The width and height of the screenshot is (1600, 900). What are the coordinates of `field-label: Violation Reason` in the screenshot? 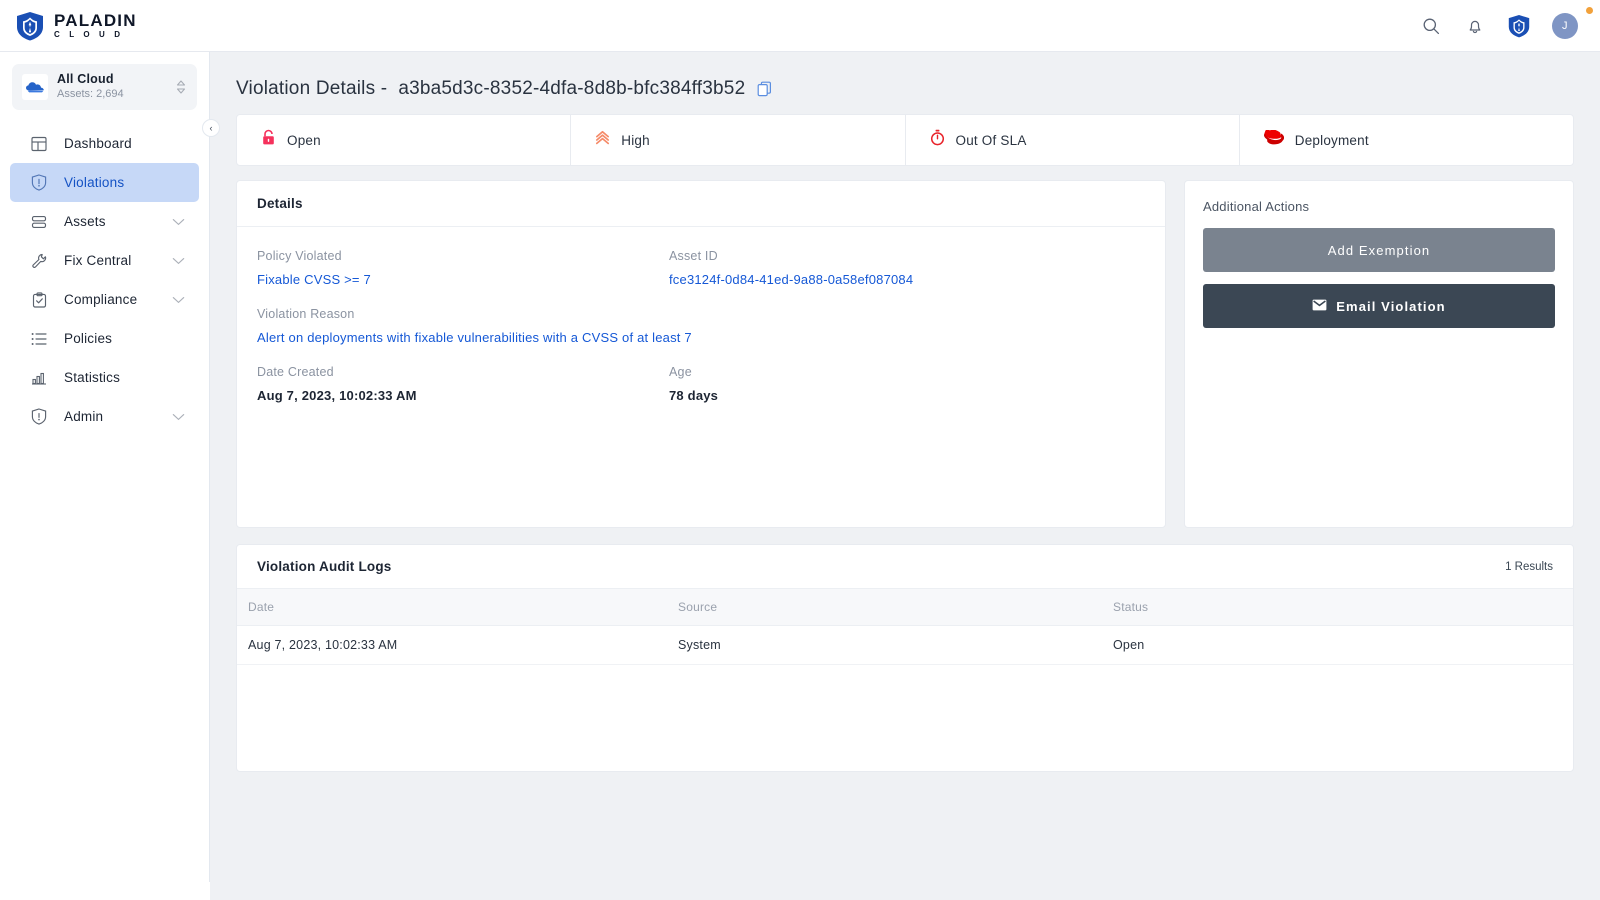 It's located at (306, 314).